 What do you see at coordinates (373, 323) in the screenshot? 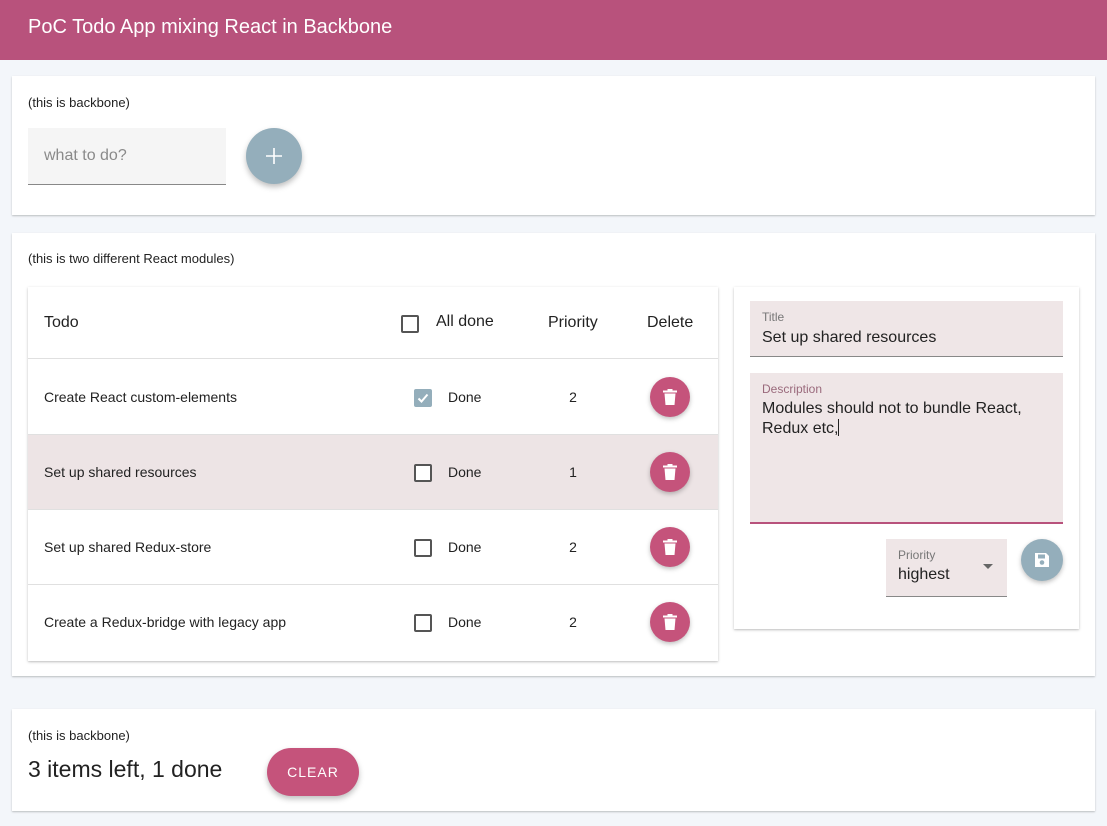
I see `table-header: Todo All done Priority Delete` at bounding box center [373, 323].